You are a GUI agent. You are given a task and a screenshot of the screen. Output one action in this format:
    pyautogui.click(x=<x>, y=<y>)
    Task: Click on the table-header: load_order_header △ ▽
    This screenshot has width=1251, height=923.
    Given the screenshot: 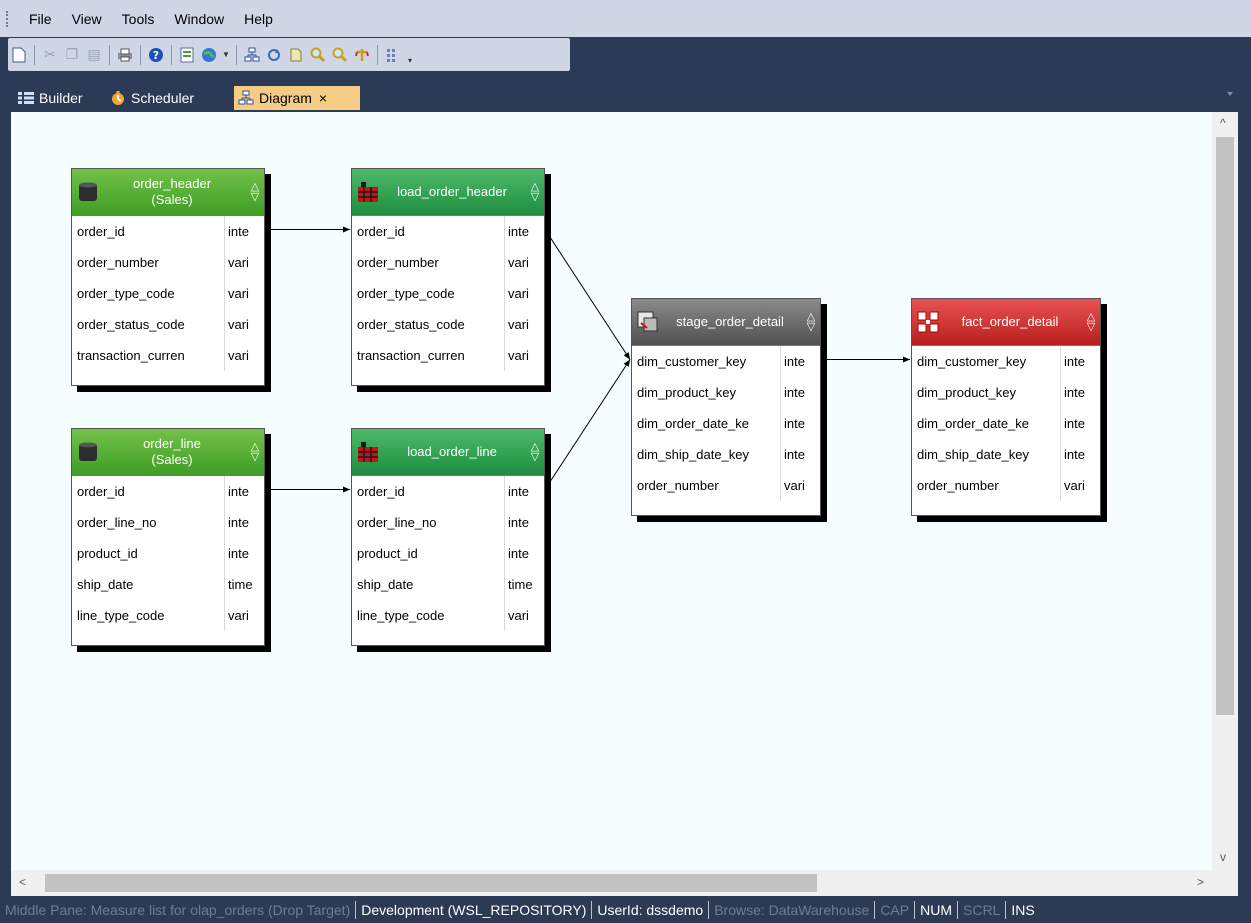 What is the action you would take?
    pyautogui.click(x=448, y=192)
    